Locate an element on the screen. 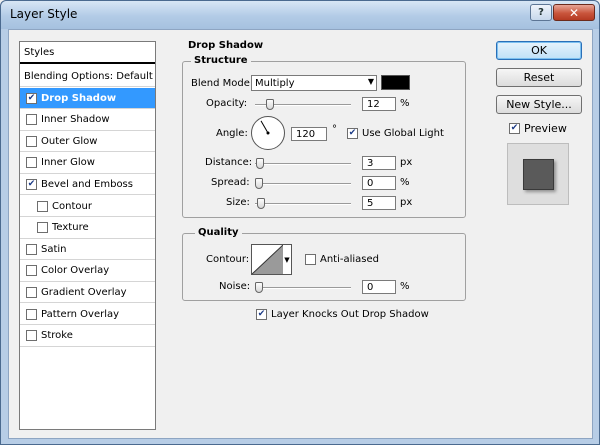 The width and height of the screenshot is (600, 445). style-item-label: Color Overlay is located at coordinates (75, 271).